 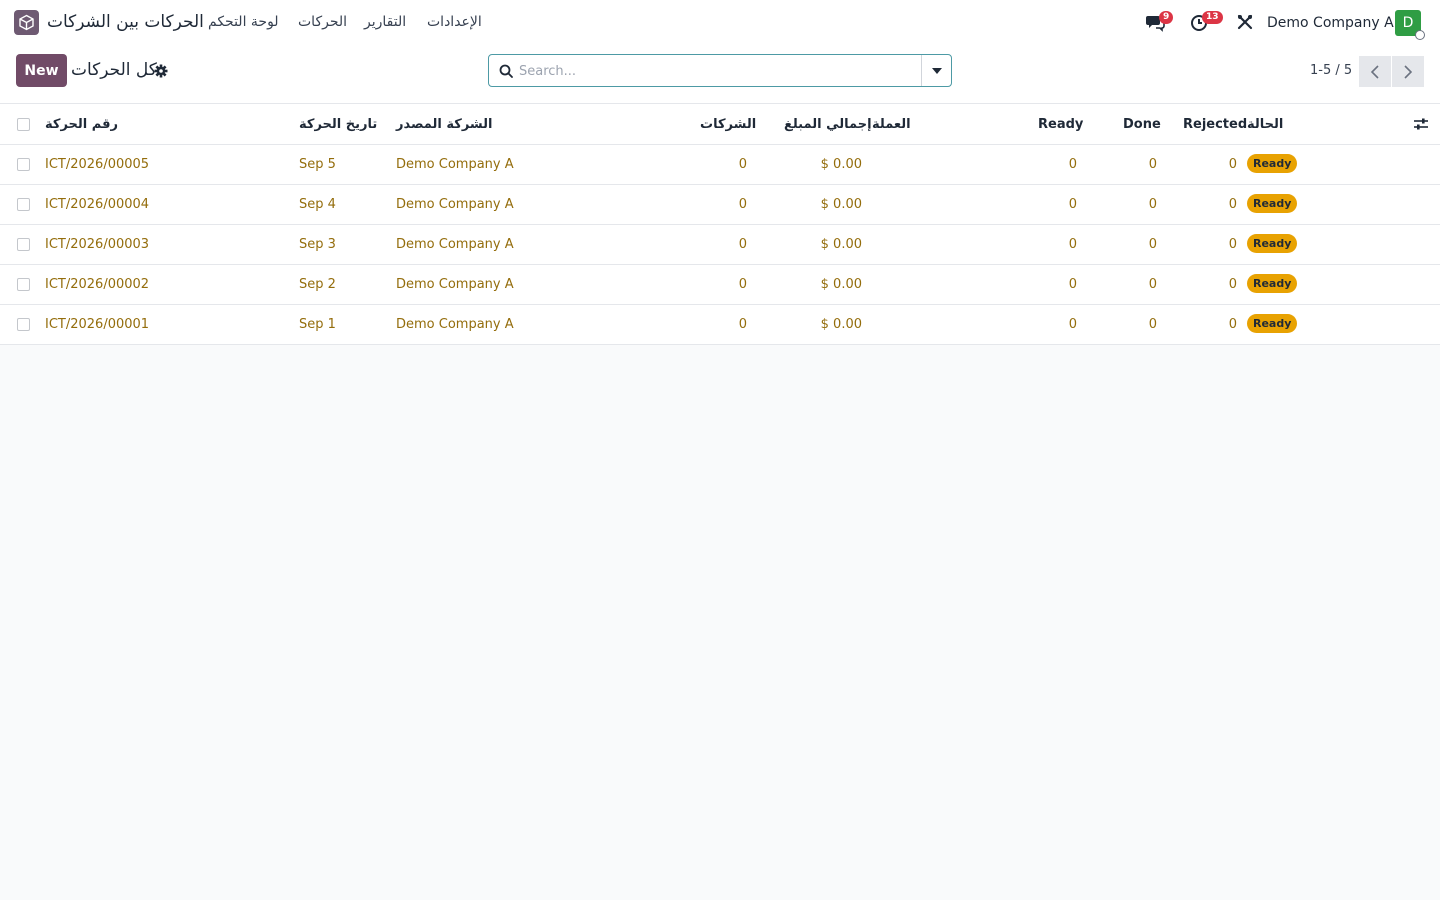 What do you see at coordinates (828, 124) in the screenshot?
I see `column-header-total: إجمالي المبلغ` at bounding box center [828, 124].